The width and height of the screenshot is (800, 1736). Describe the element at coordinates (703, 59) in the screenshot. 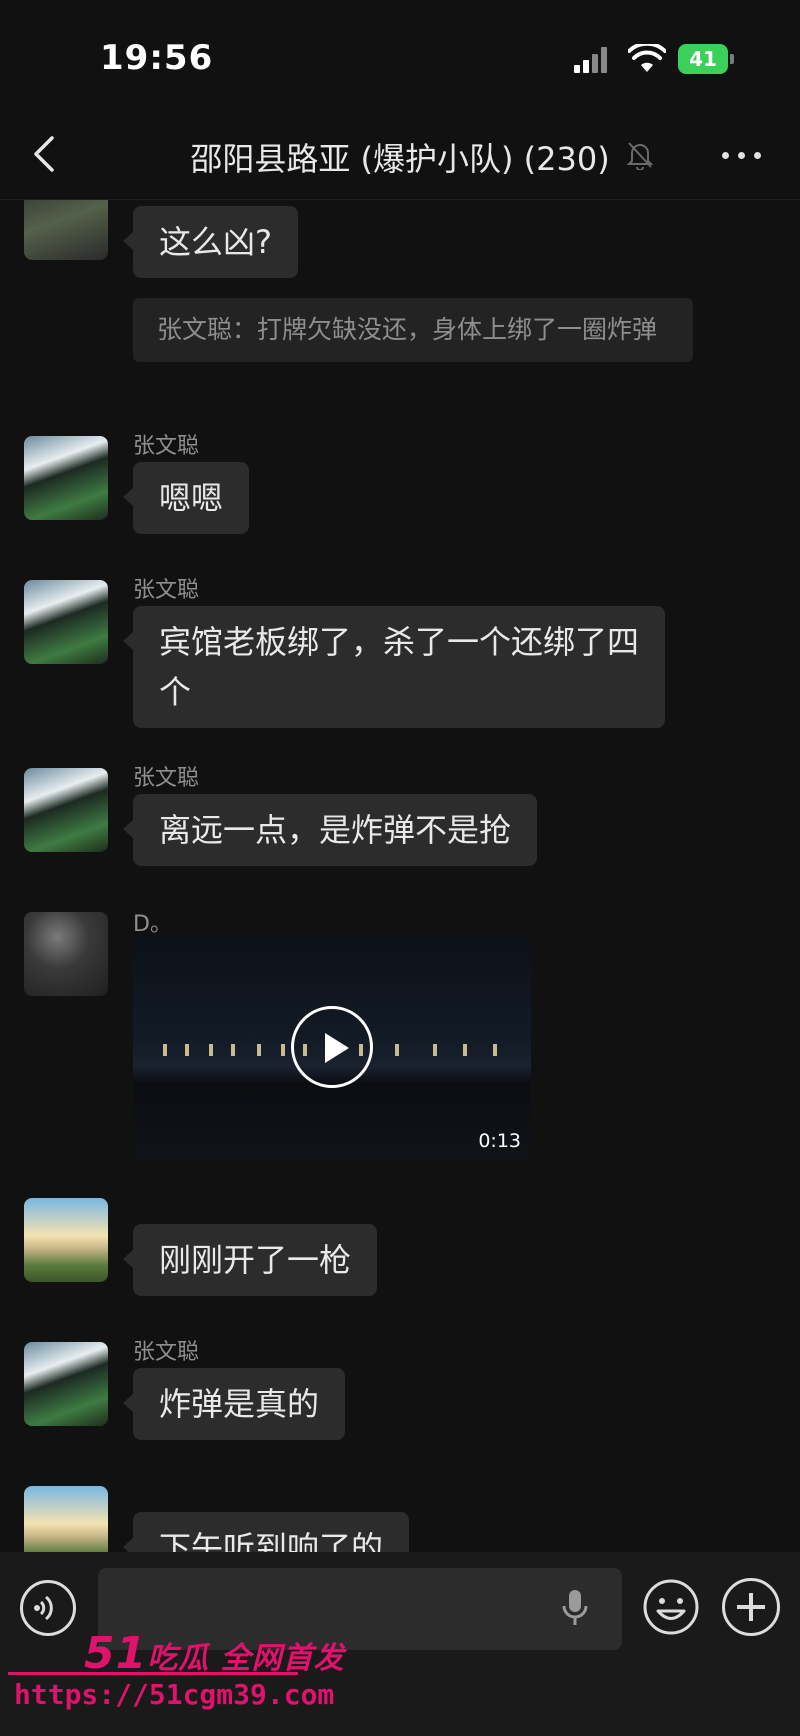

I see `battery-level: 41` at that location.